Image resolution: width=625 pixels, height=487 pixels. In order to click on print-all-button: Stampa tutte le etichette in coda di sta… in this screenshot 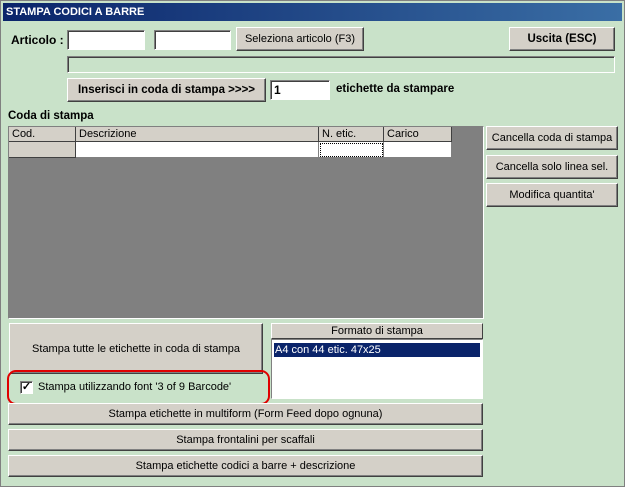, I will do `click(136, 348)`.